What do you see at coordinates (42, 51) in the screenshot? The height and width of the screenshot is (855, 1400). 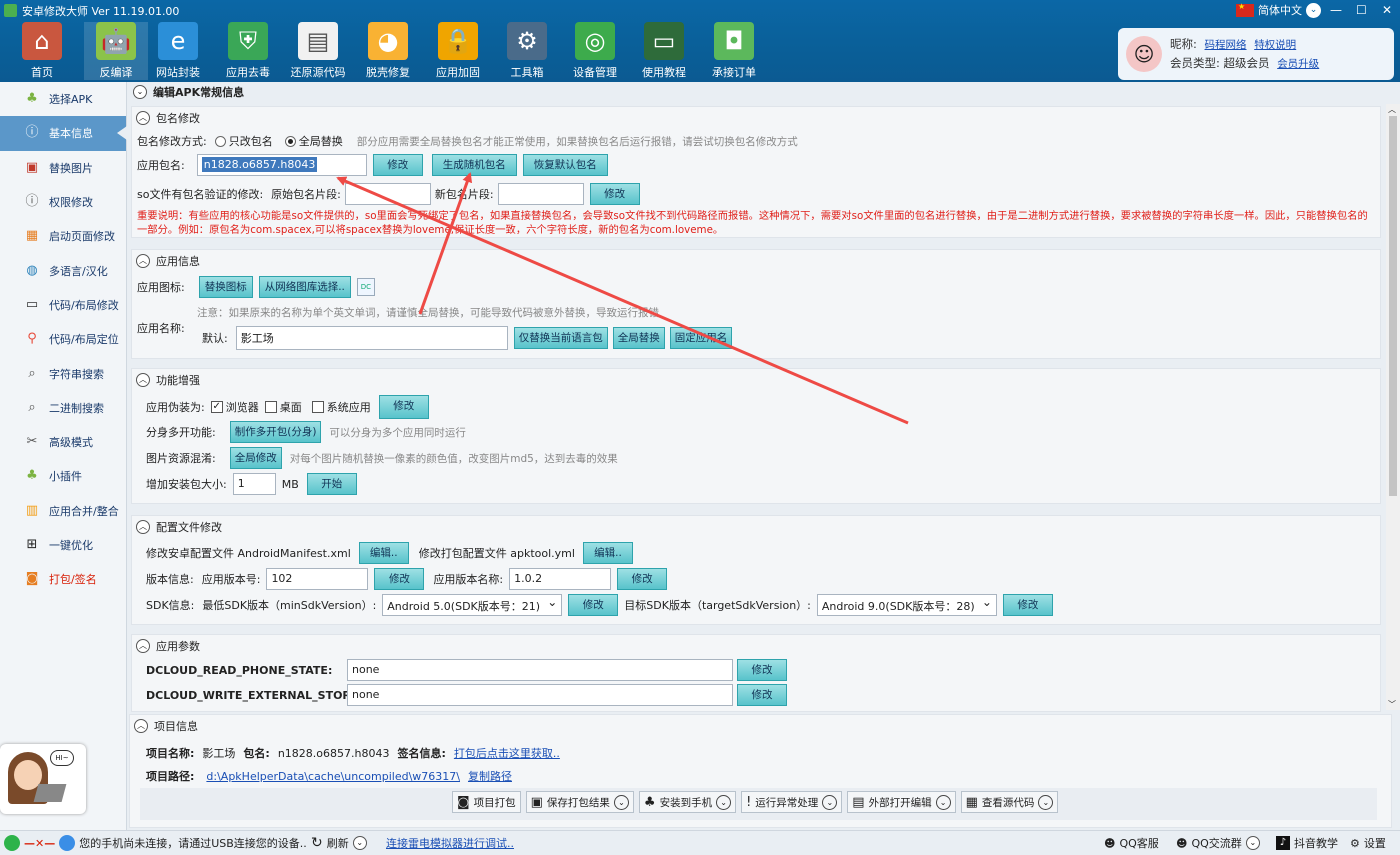 I see `nav-house: ⌂ 首页` at bounding box center [42, 51].